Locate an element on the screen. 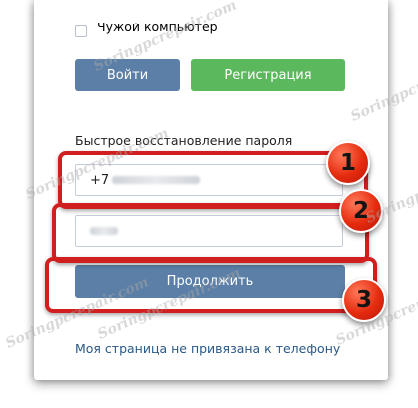 This screenshot has height=408, width=418. step-badge-3: 3 is located at coordinates (364, 300).